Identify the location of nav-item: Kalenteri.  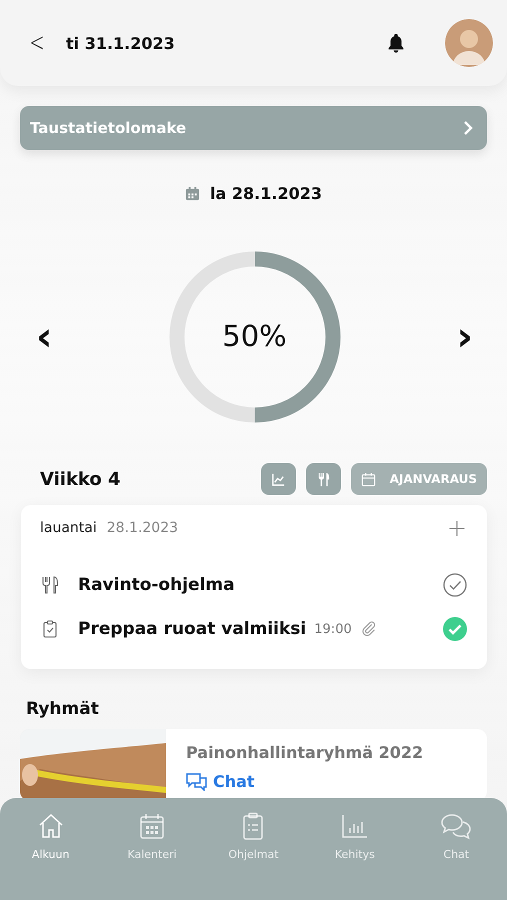
(152, 836).